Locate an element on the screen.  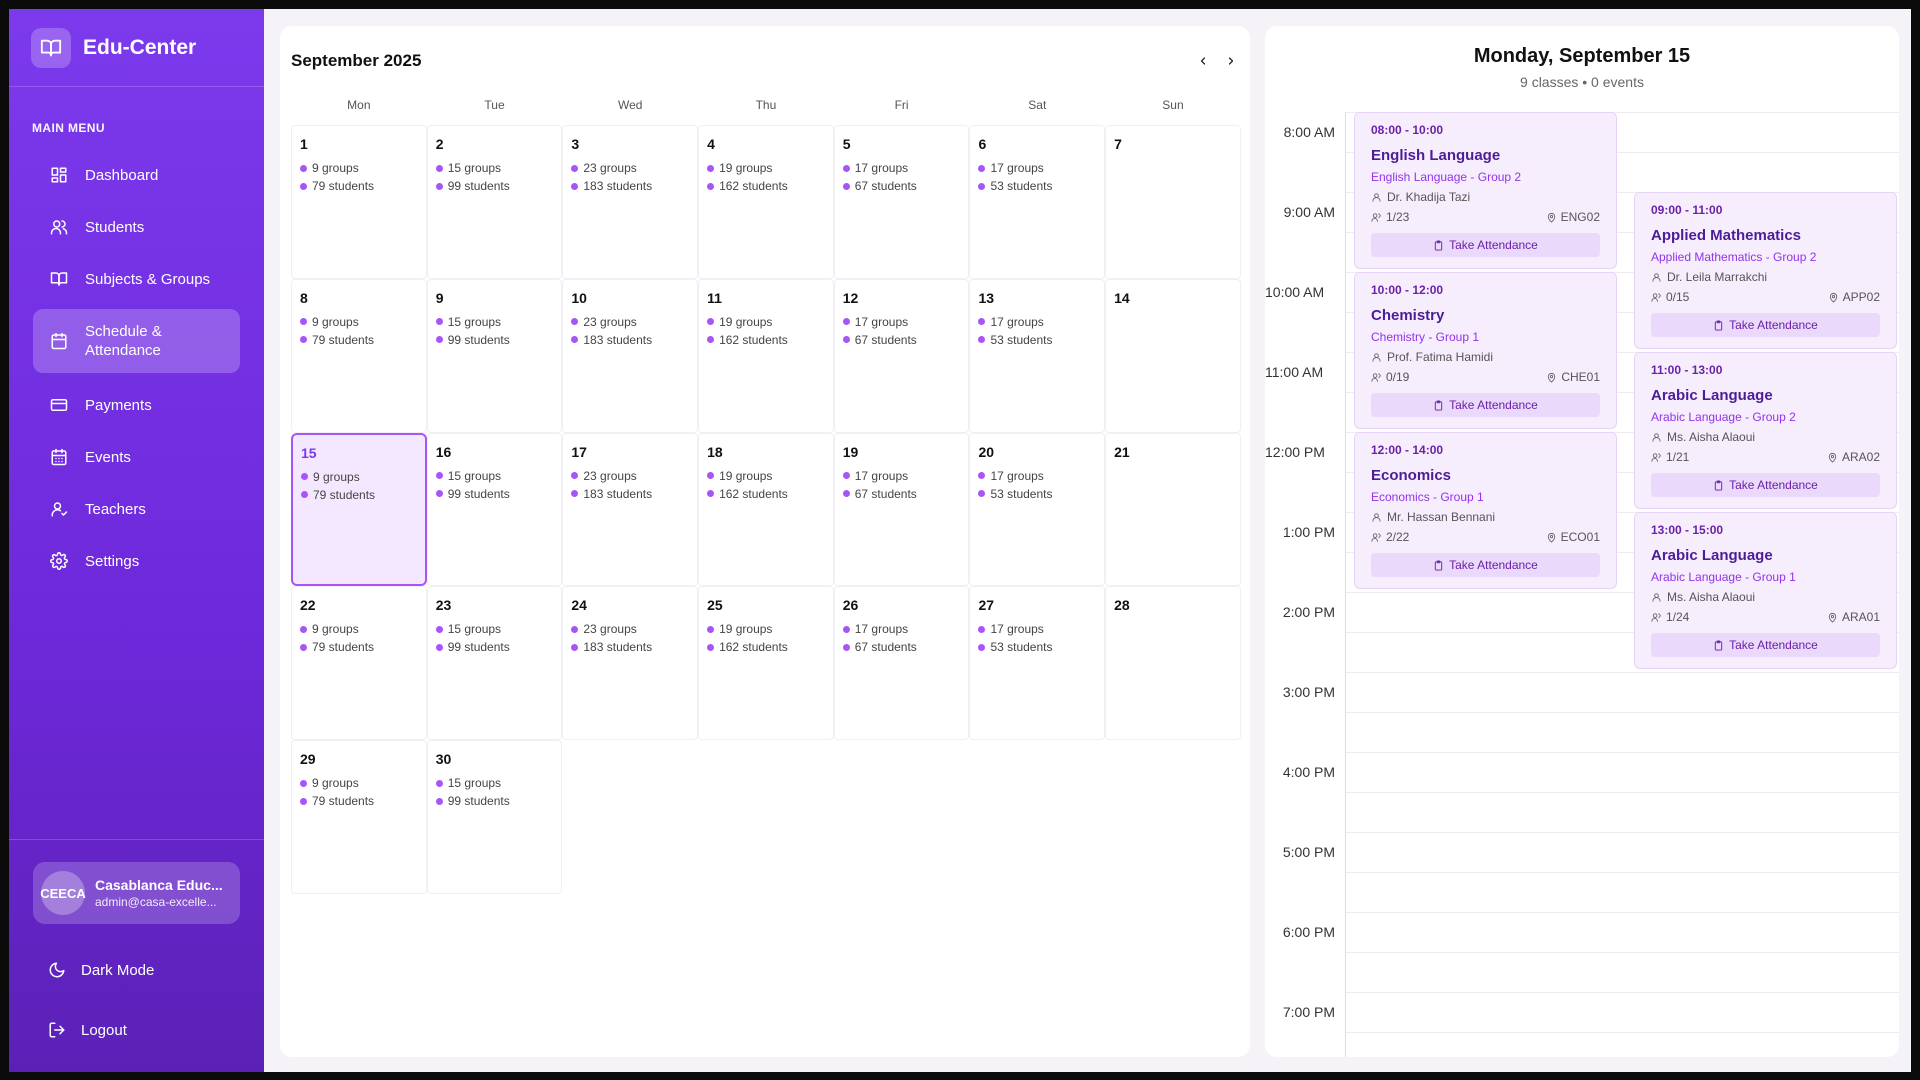
day-cell: 19 17 groups 67 students is located at coordinates (901, 509).